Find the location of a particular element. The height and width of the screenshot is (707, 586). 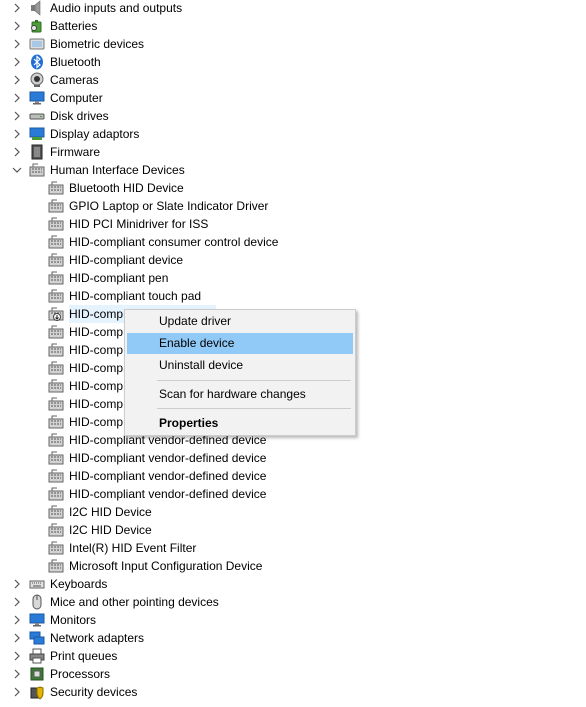

device-item: HID-compliant touch pad is located at coordinates (293, 296).